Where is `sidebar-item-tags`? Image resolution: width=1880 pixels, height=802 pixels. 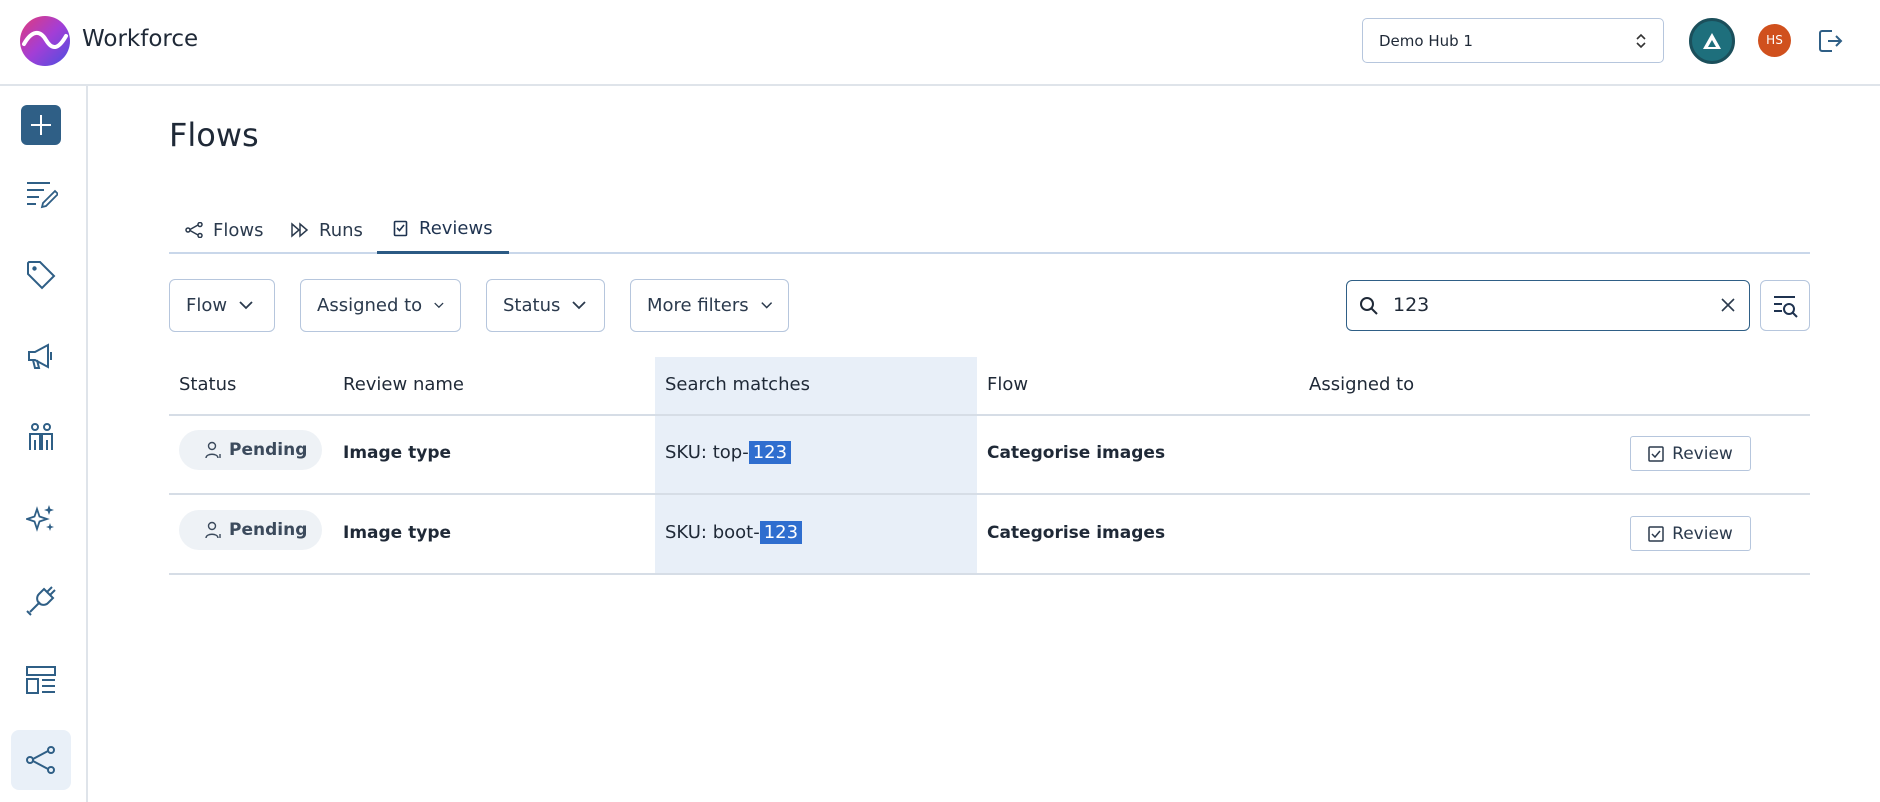
sidebar-item-tags is located at coordinates (41, 275).